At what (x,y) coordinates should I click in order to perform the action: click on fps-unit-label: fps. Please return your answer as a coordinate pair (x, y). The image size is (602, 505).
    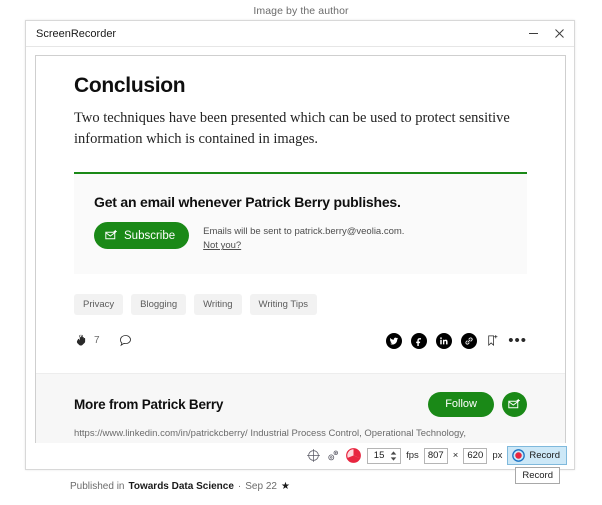
    Looking at the image, I should click on (412, 455).